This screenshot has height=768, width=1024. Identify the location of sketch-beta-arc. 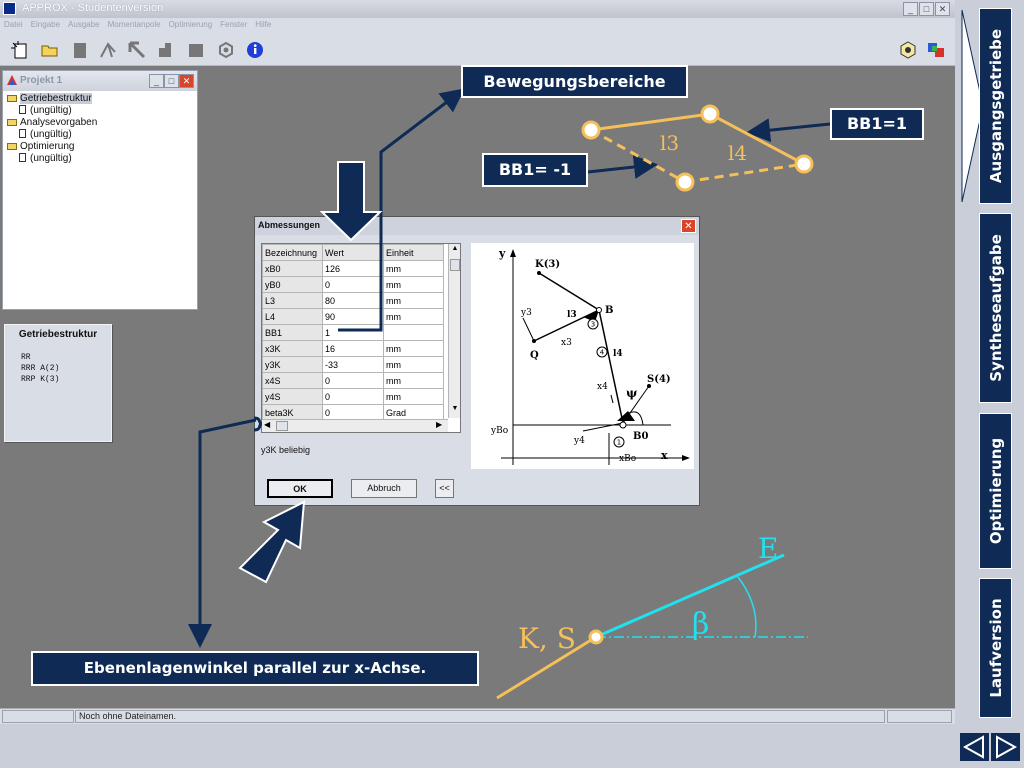
(747, 607).